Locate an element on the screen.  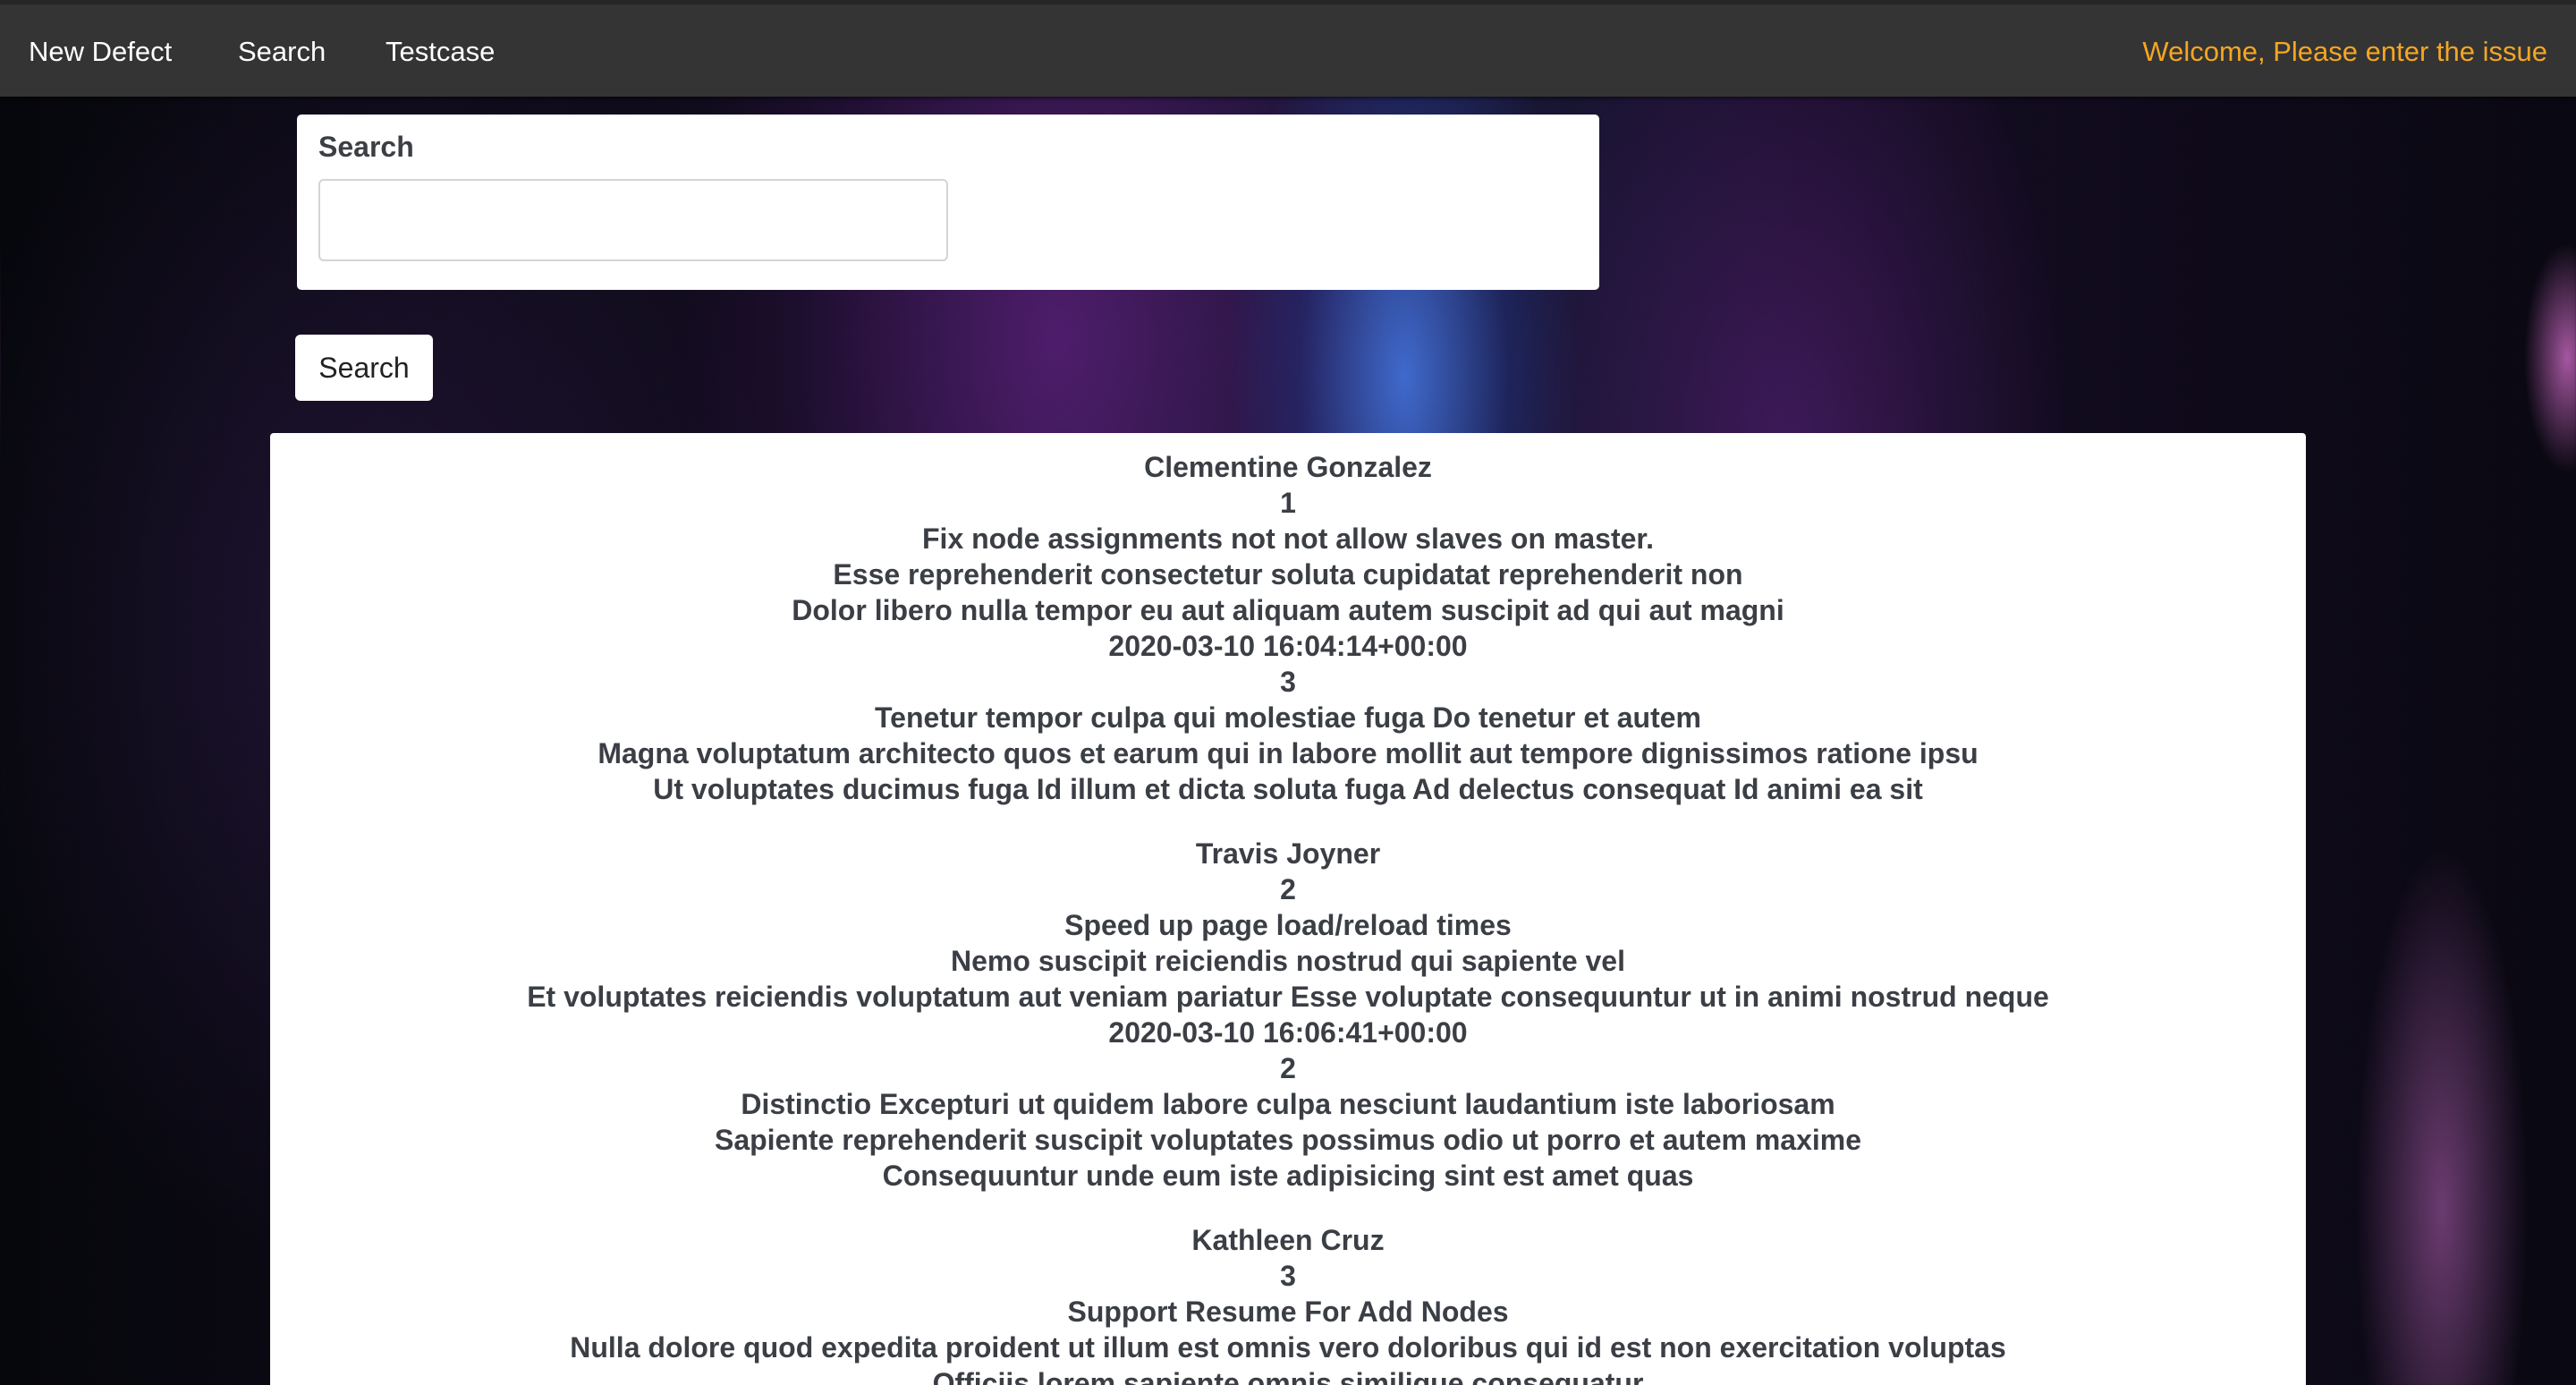
search-label: Search is located at coordinates (366, 147).